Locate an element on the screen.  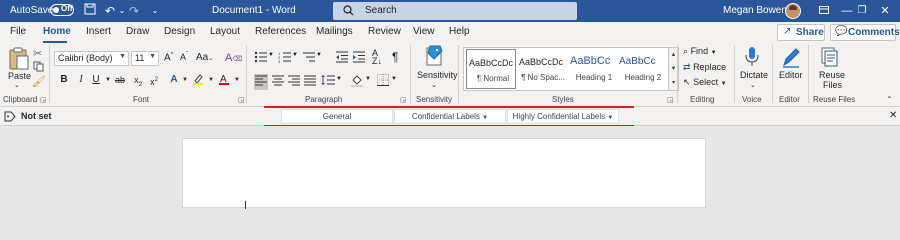
font-name-dropdown: Calibri (Body) ▼ is located at coordinates (91, 58).